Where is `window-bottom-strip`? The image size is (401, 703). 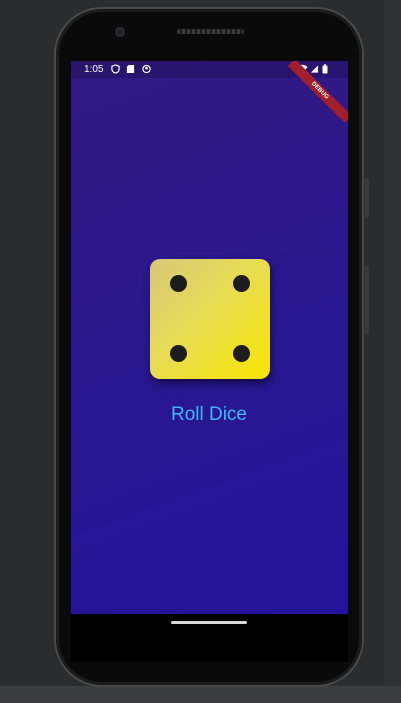
window-bottom-strip is located at coordinates (200, 694).